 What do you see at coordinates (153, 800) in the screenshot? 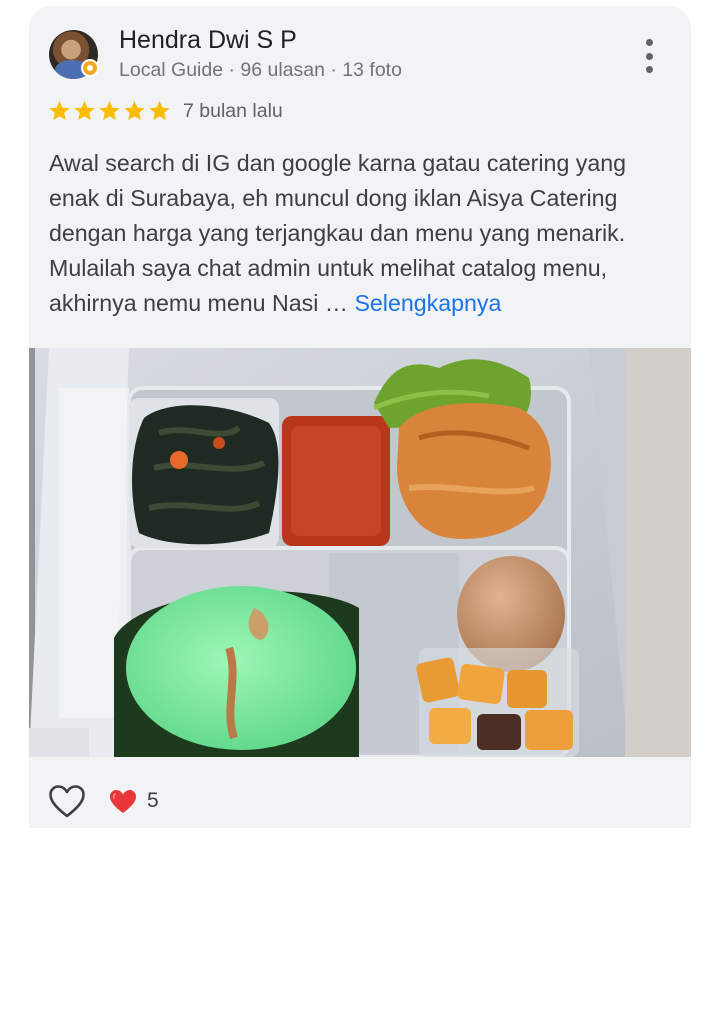
I see `reaction-count: 5` at bounding box center [153, 800].